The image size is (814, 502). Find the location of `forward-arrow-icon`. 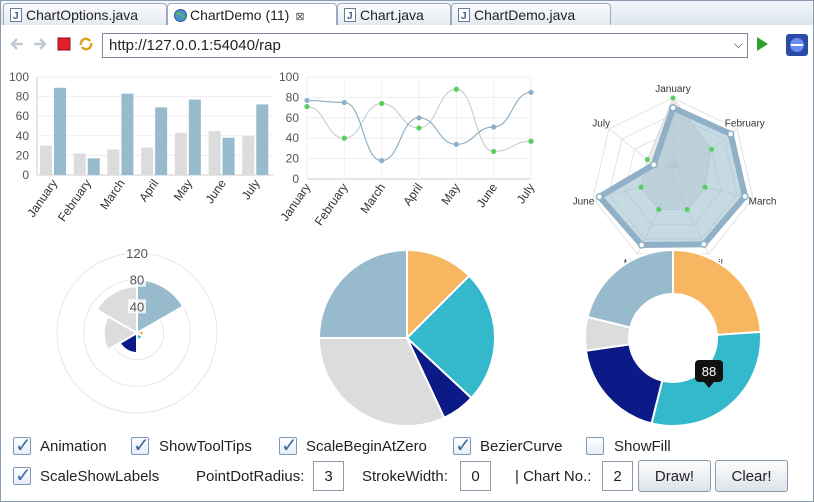

forward-arrow-icon is located at coordinates (40, 44).